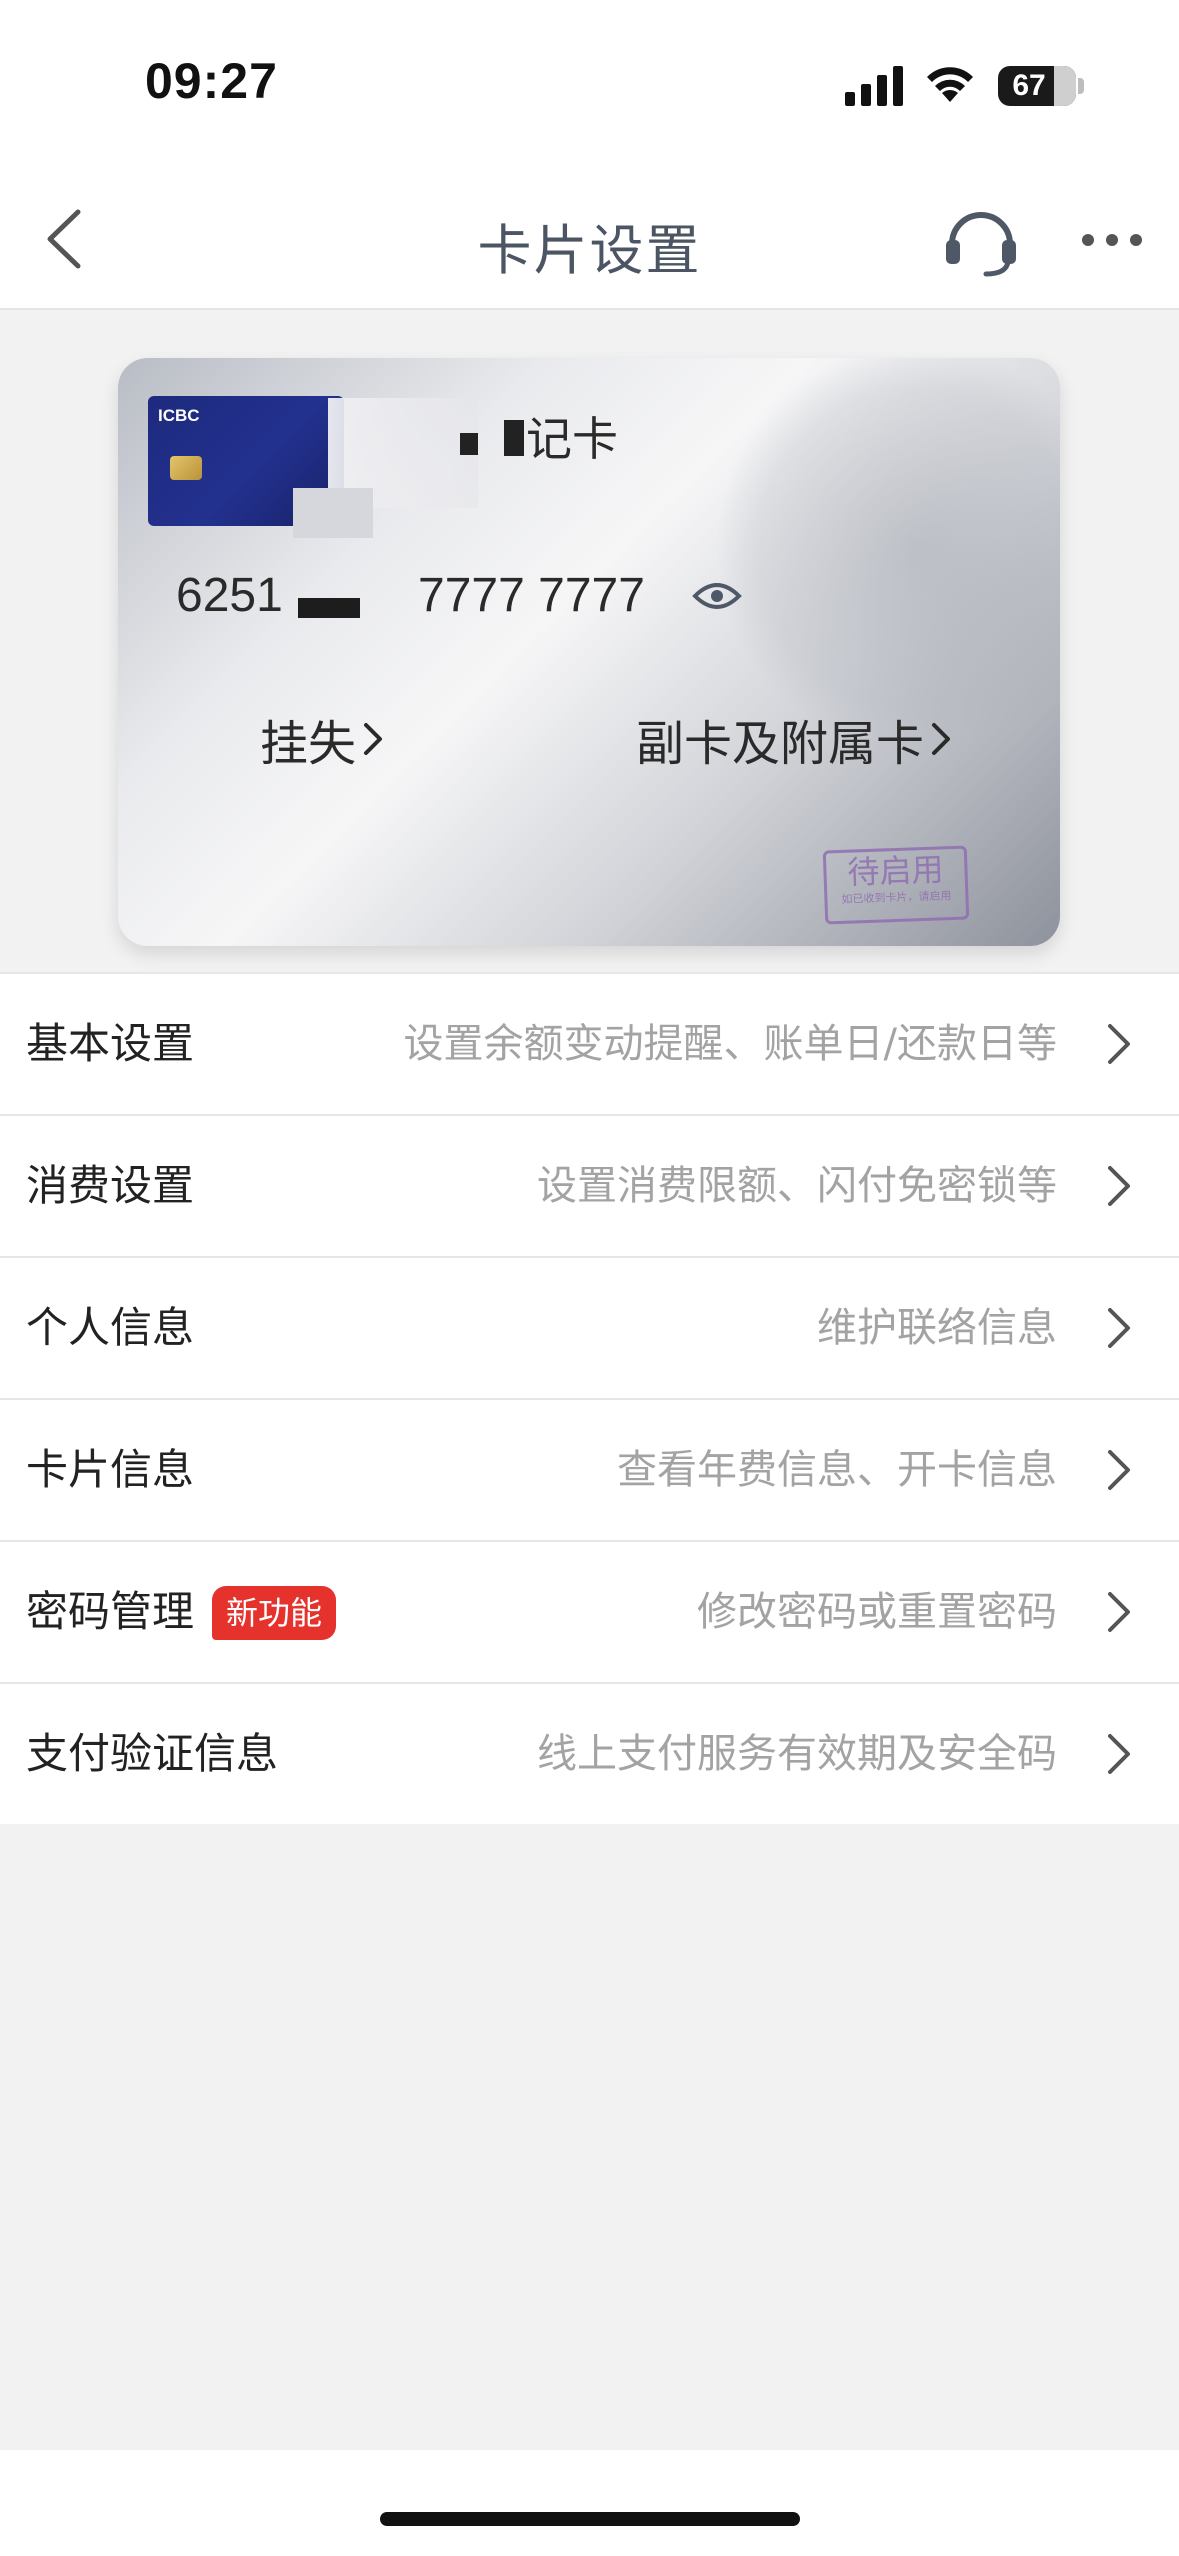 This screenshot has width=1179, height=2556. I want to click on row-description: 线上支付服务有效期及安全码, so click(797, 1754).